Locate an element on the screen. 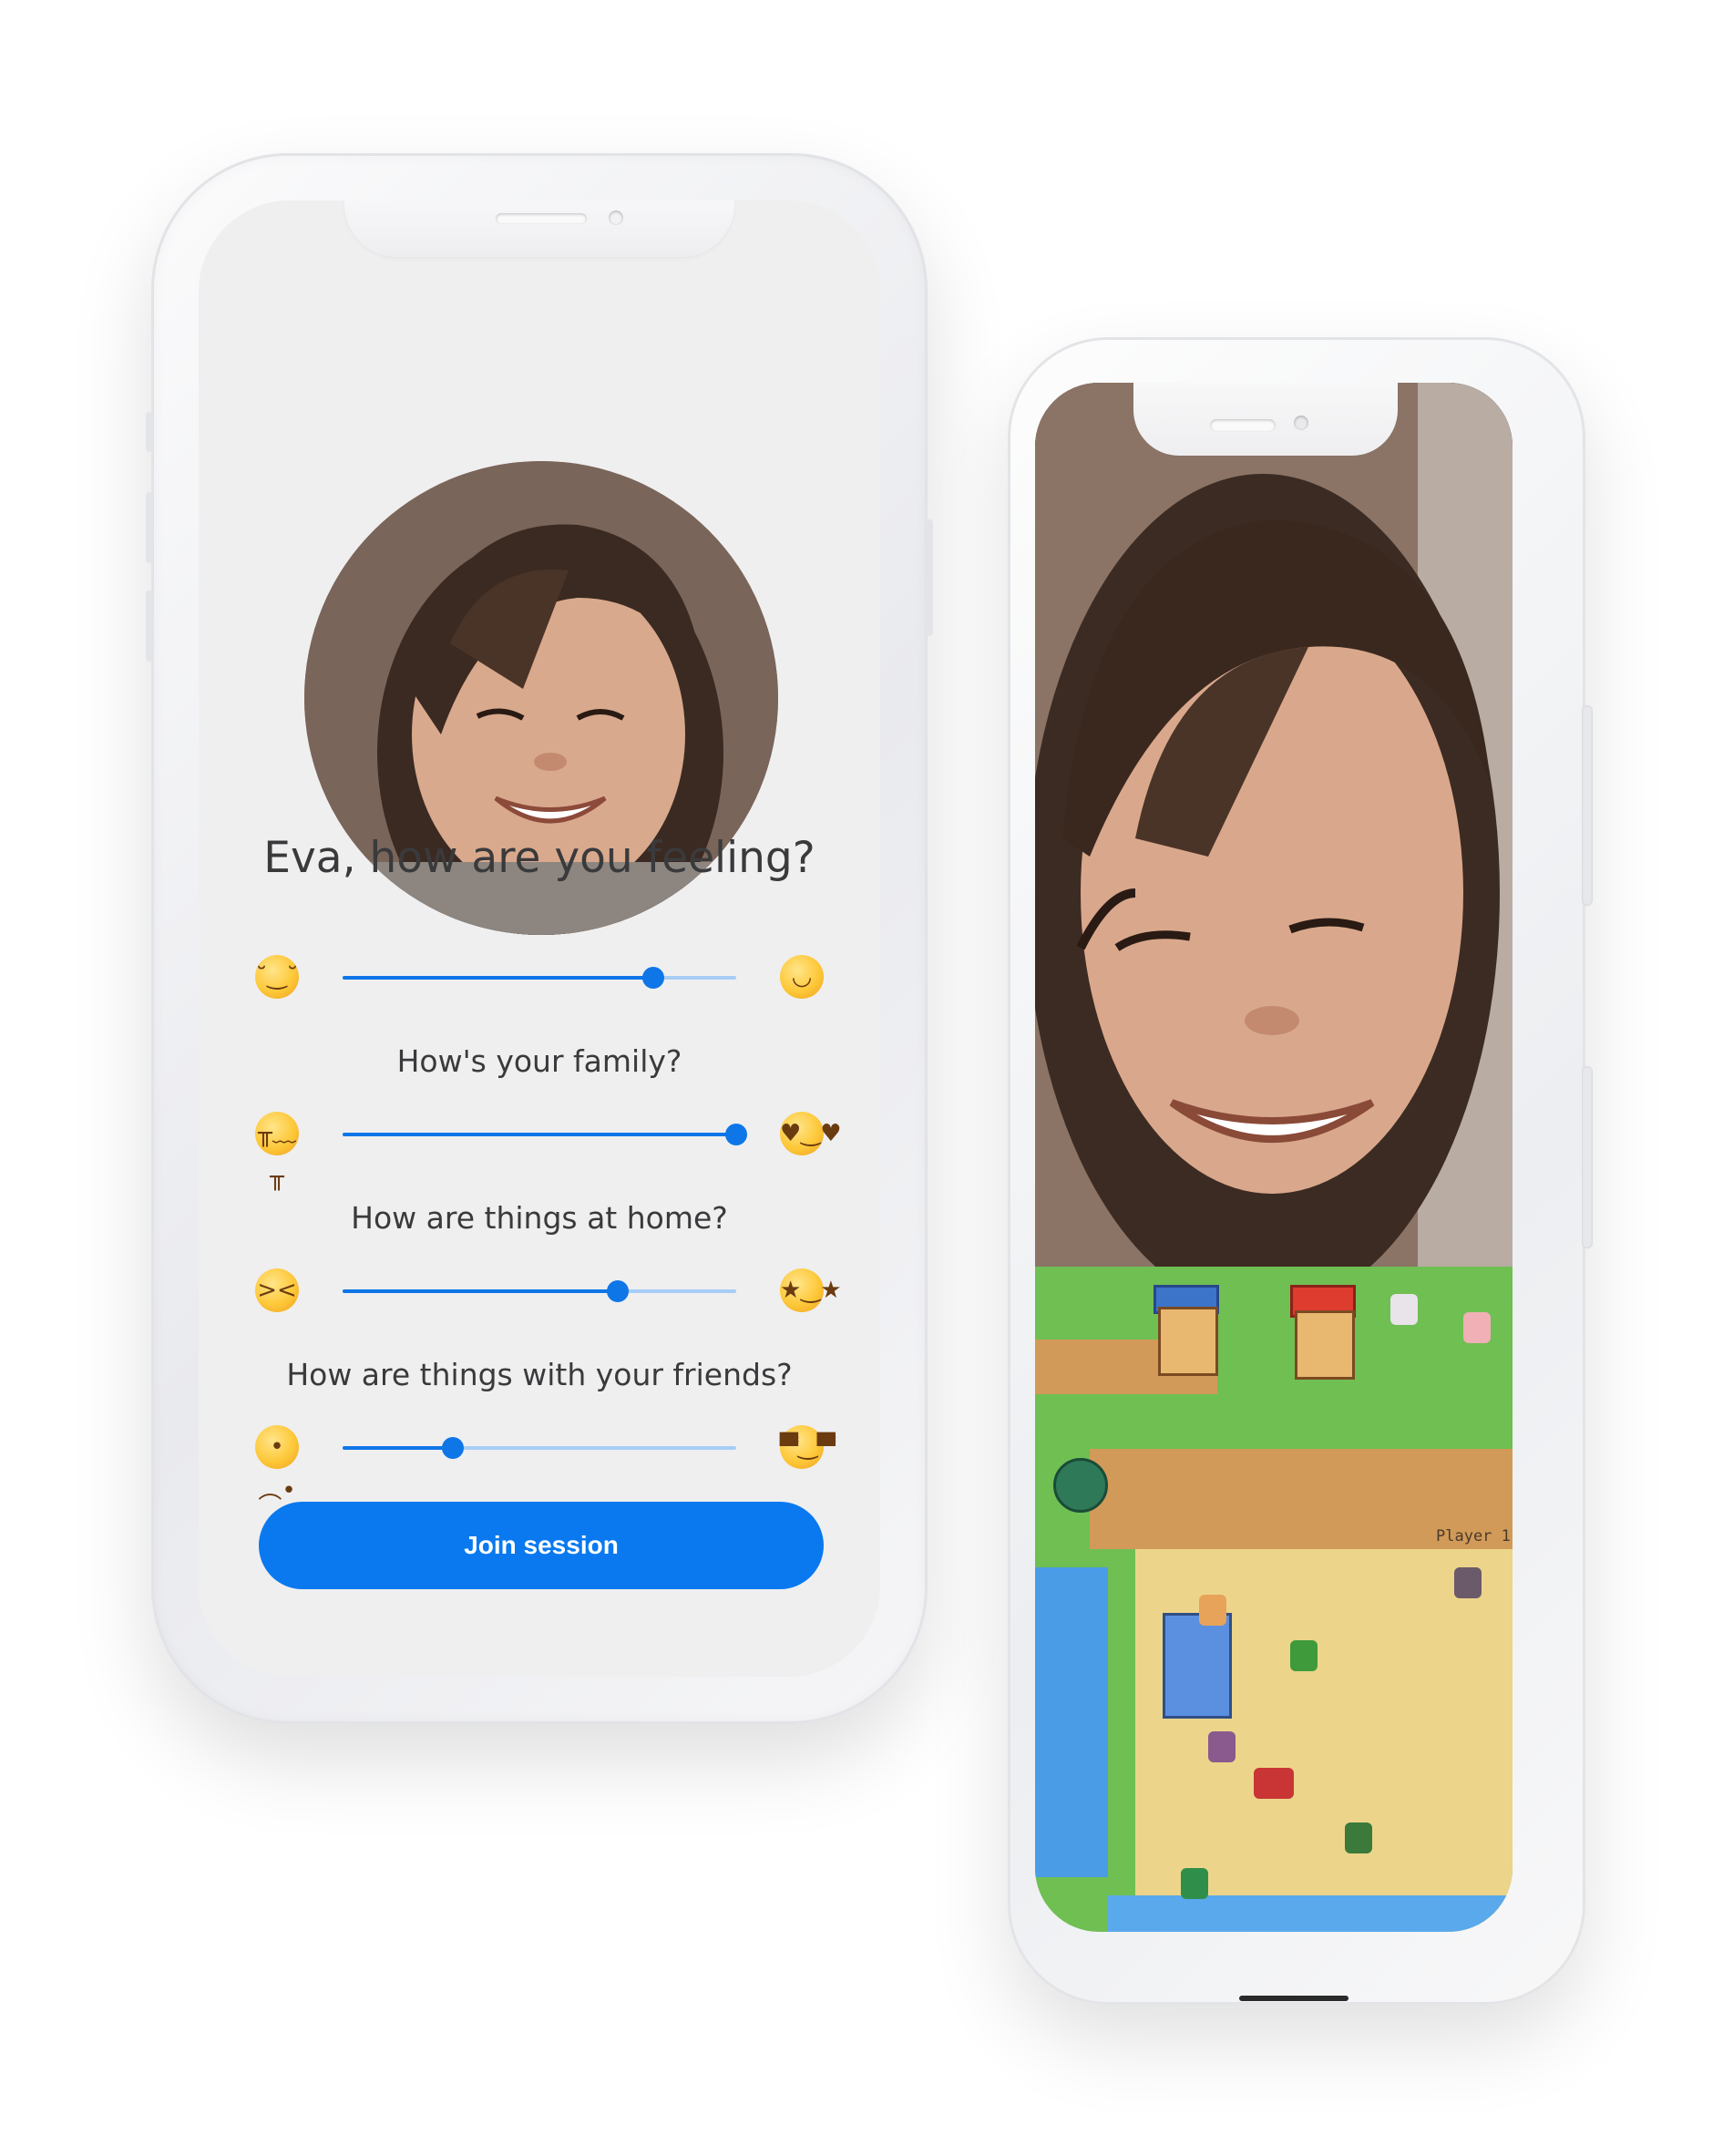  house is located at coordinates (1188, 1341).